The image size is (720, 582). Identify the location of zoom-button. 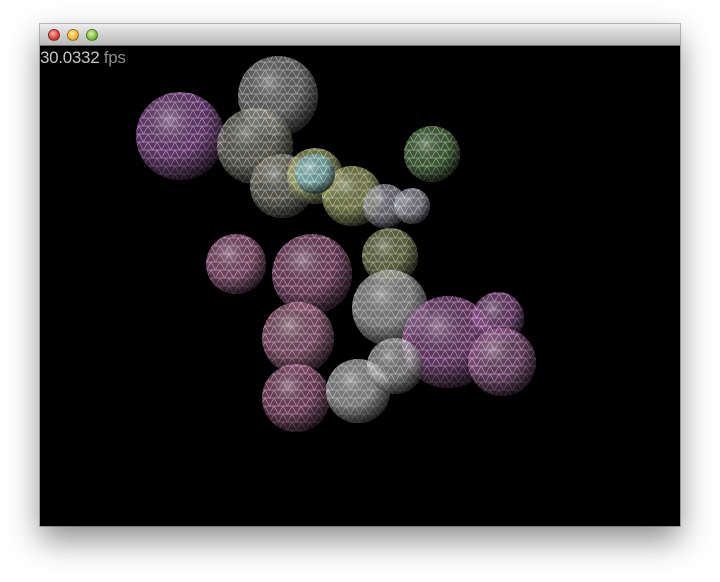
(92, 35).